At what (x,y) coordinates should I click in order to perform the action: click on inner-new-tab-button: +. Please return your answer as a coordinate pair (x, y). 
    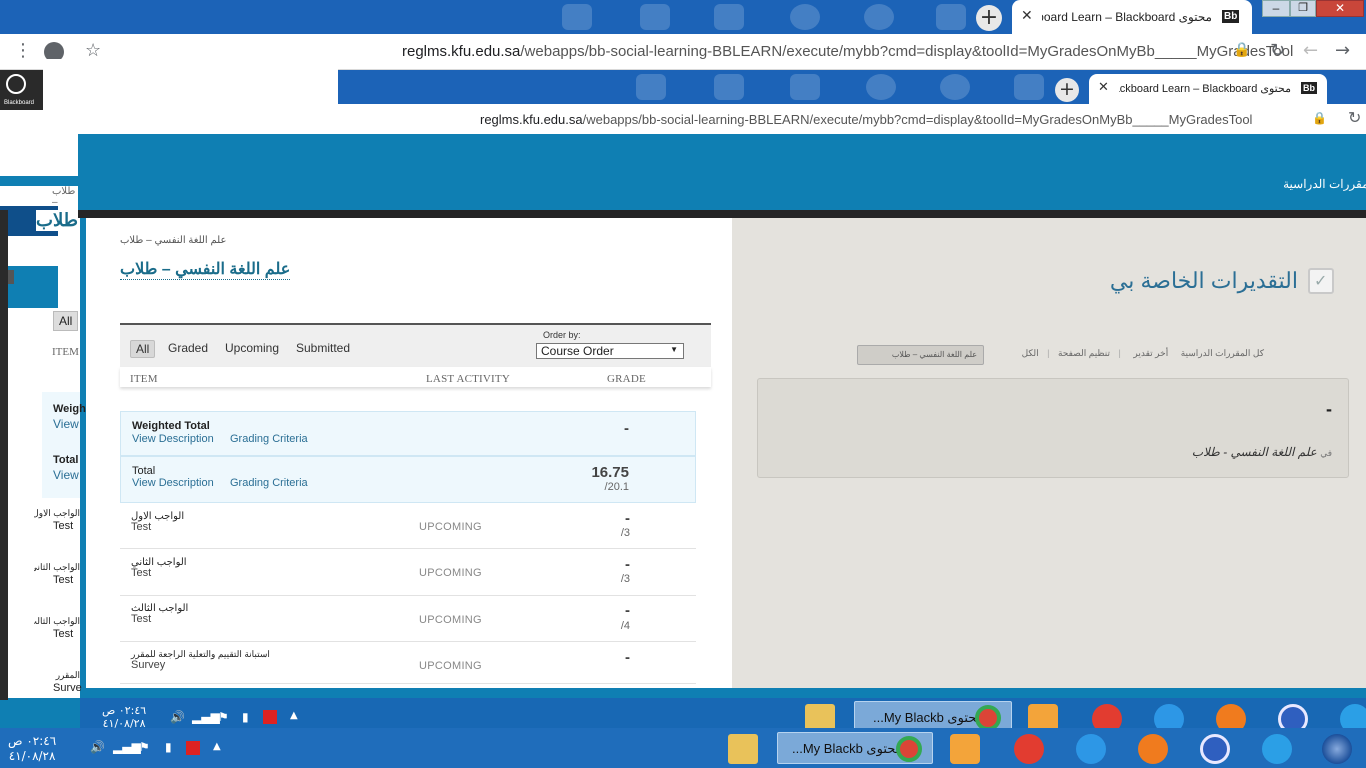
    Looking at the image, I should click on (1067, 90).